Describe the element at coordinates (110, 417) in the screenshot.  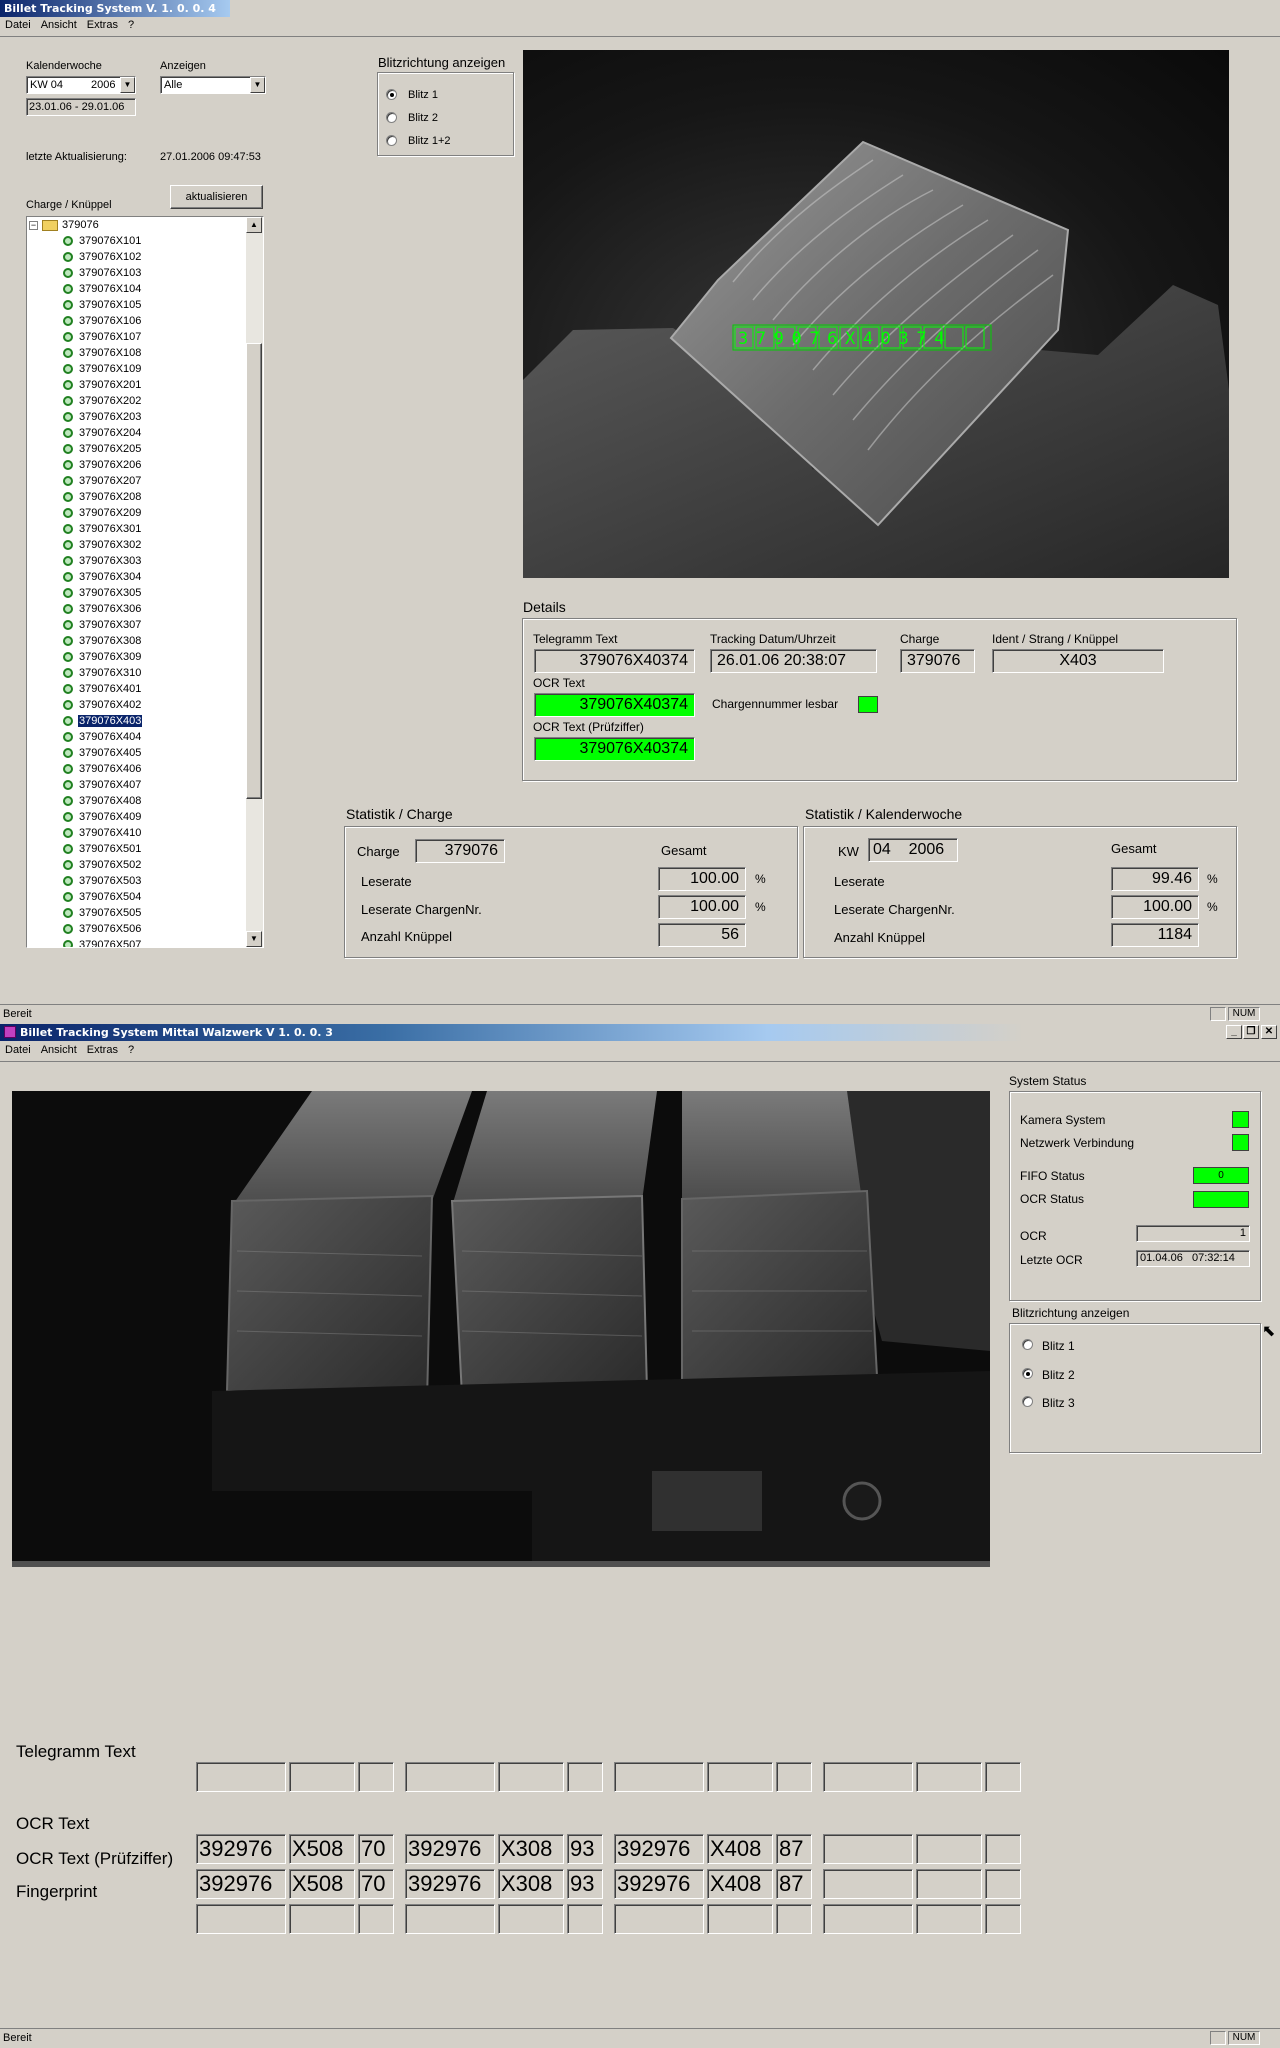
I see `tree-item-label: 379076X203` at that location.